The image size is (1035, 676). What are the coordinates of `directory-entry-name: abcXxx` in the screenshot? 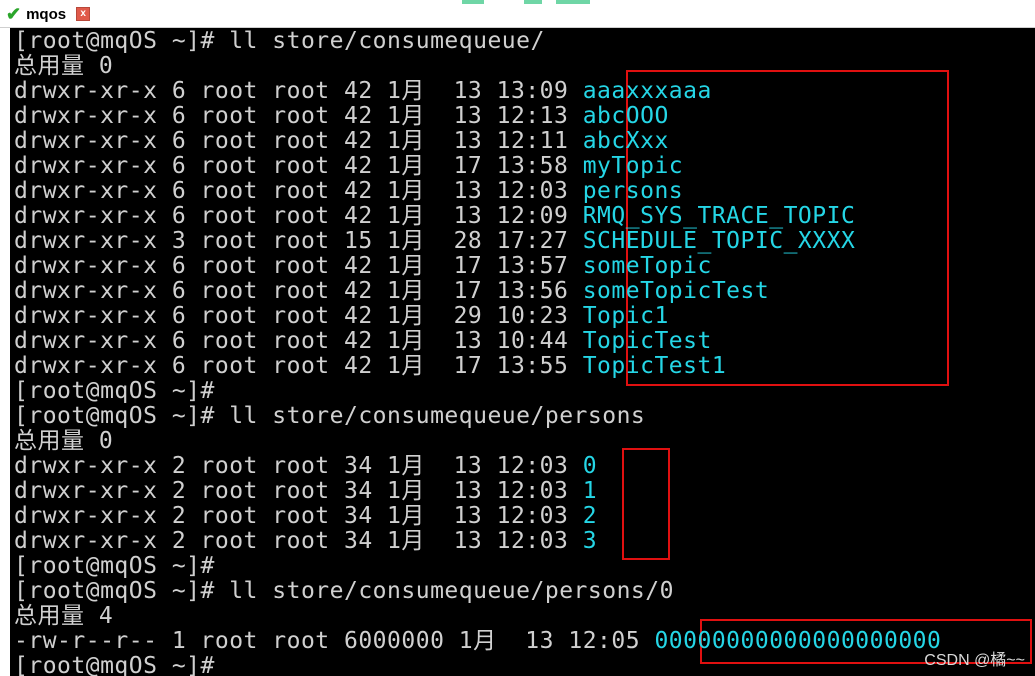 It's located at (625, 141).